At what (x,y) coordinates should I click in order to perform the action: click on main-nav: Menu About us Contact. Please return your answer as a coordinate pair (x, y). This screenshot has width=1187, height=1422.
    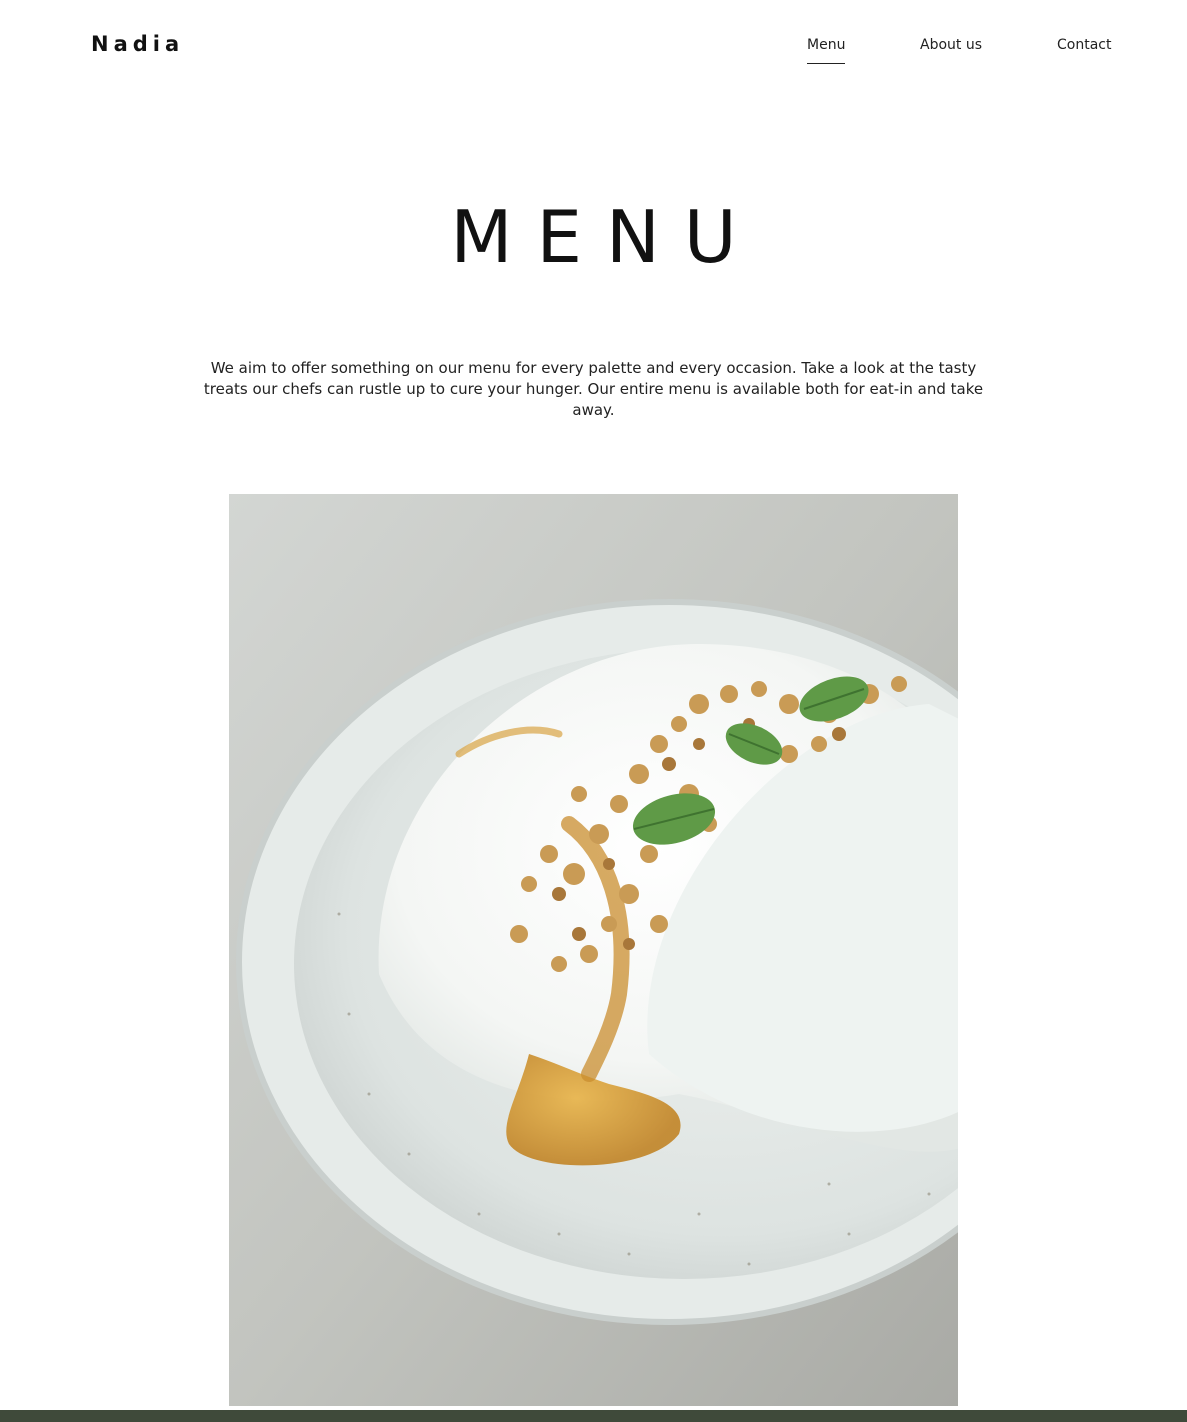
    Looking at the image, I should click on (593, 52).